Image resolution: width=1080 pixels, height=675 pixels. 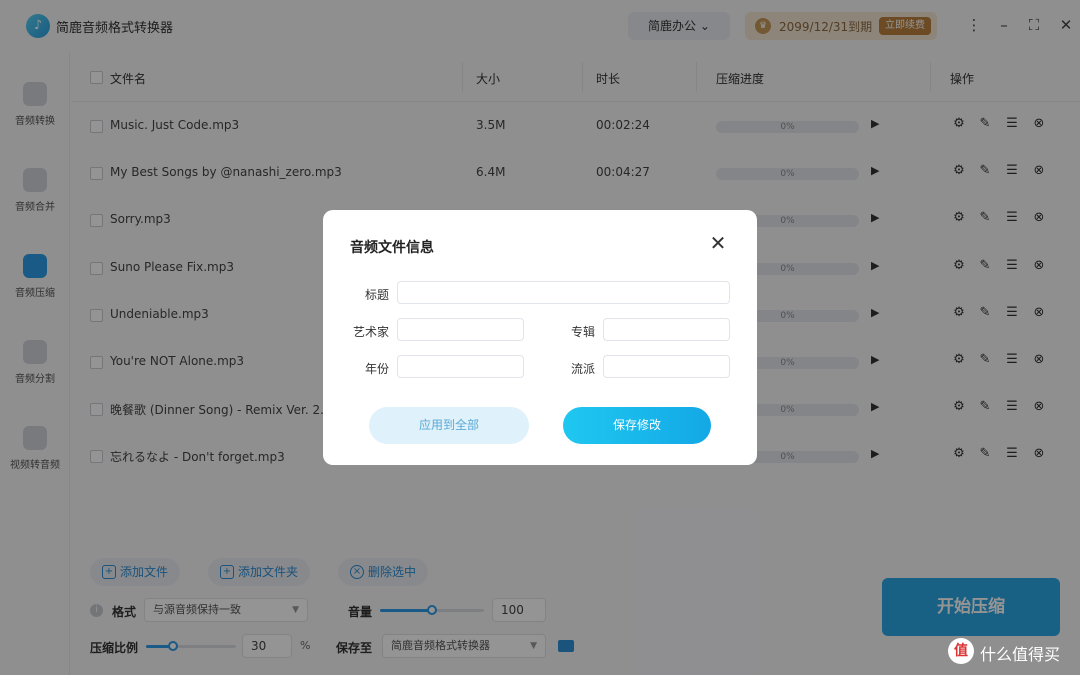 What do you see at coordinates (460, 329) in the screenshot?
I see `artist-field` at bounding box center [460, 329].